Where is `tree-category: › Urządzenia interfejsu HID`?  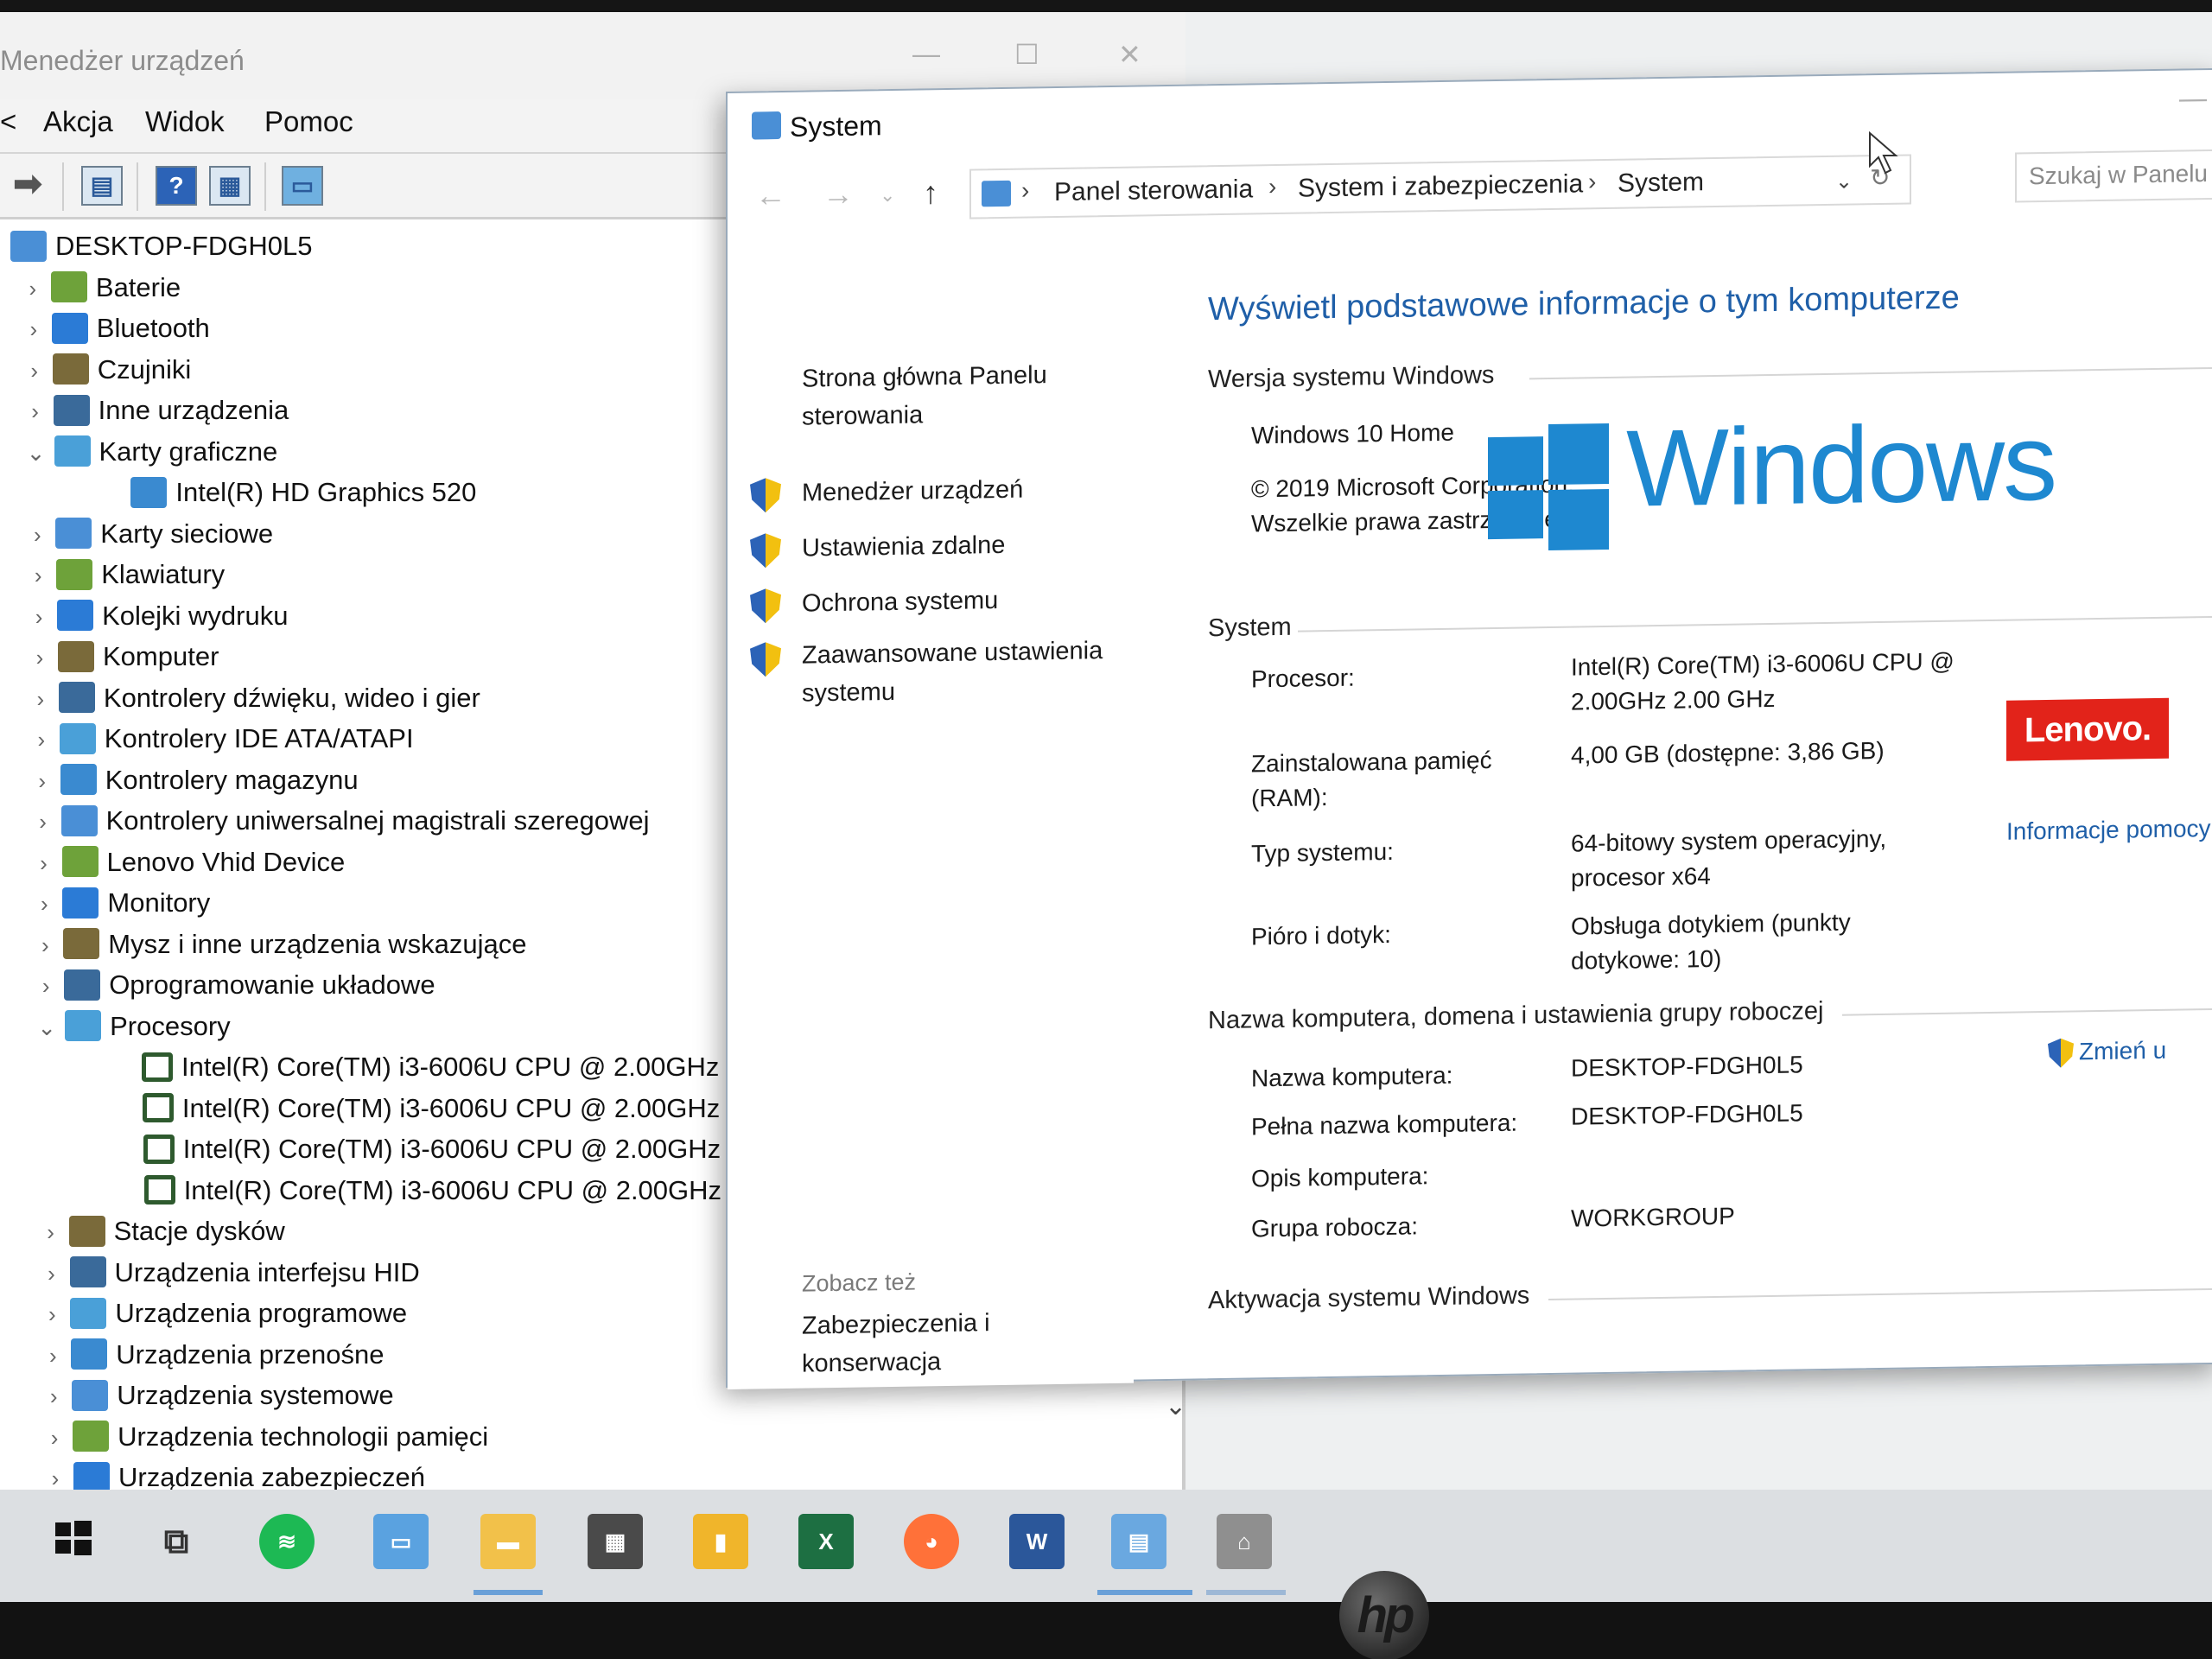 tree-category: › Urządzenia interfejsu HID is located at coordinates (230, 1273).